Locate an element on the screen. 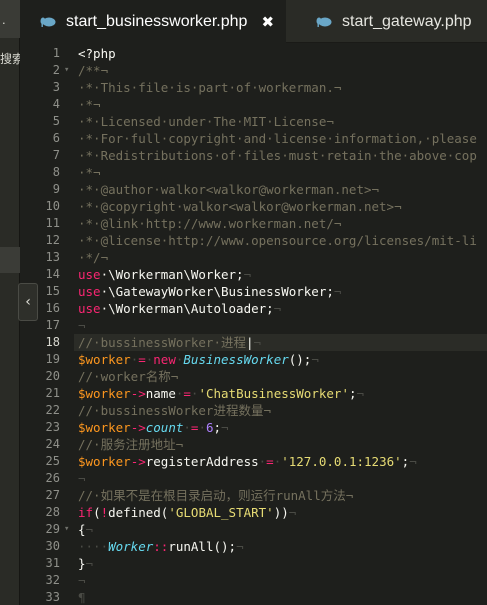 The width and height of the screenshot is (487, 605). line-number: 4 is located at coordinates (56, 104).